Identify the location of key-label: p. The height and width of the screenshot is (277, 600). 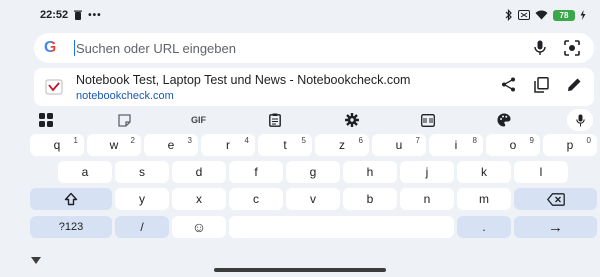
(570, 145).